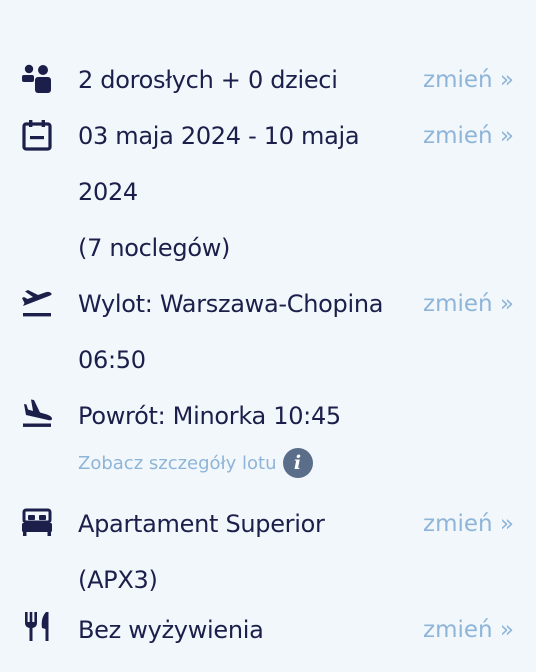 Image resolution: width=536 pixels, height=672 pixels. Describe the element at coordinates (37, 523) in the screenshot. I see `bed-icon` at that location.